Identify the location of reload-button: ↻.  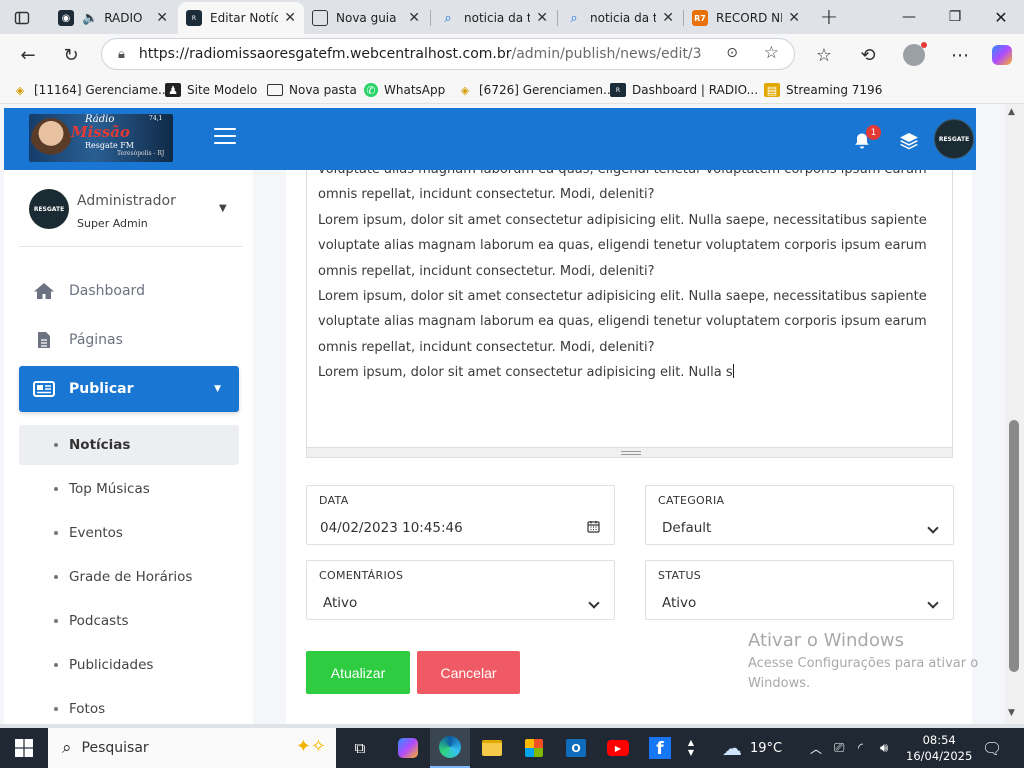
(71, 55).